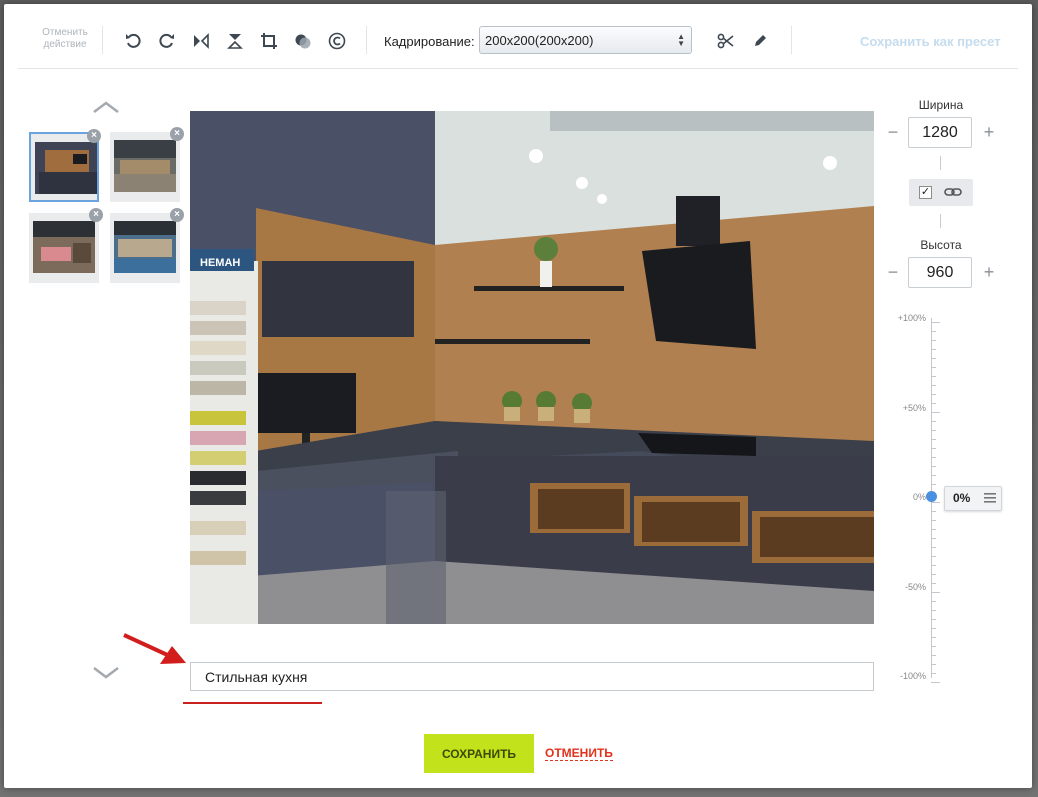 The width and height of the screenshot is (1038, 797). What do you see at coordinates (201, 41) in the screenshot?
I see `flip-horizontal-icon` at bounding box center [201, 41].